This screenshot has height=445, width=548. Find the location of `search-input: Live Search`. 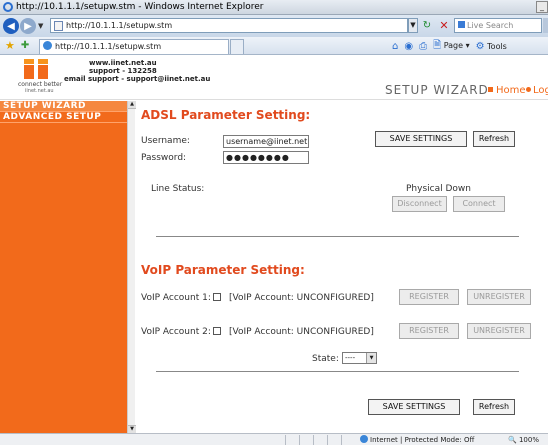

search-input: Live Search is located at coordinates (498, 25).